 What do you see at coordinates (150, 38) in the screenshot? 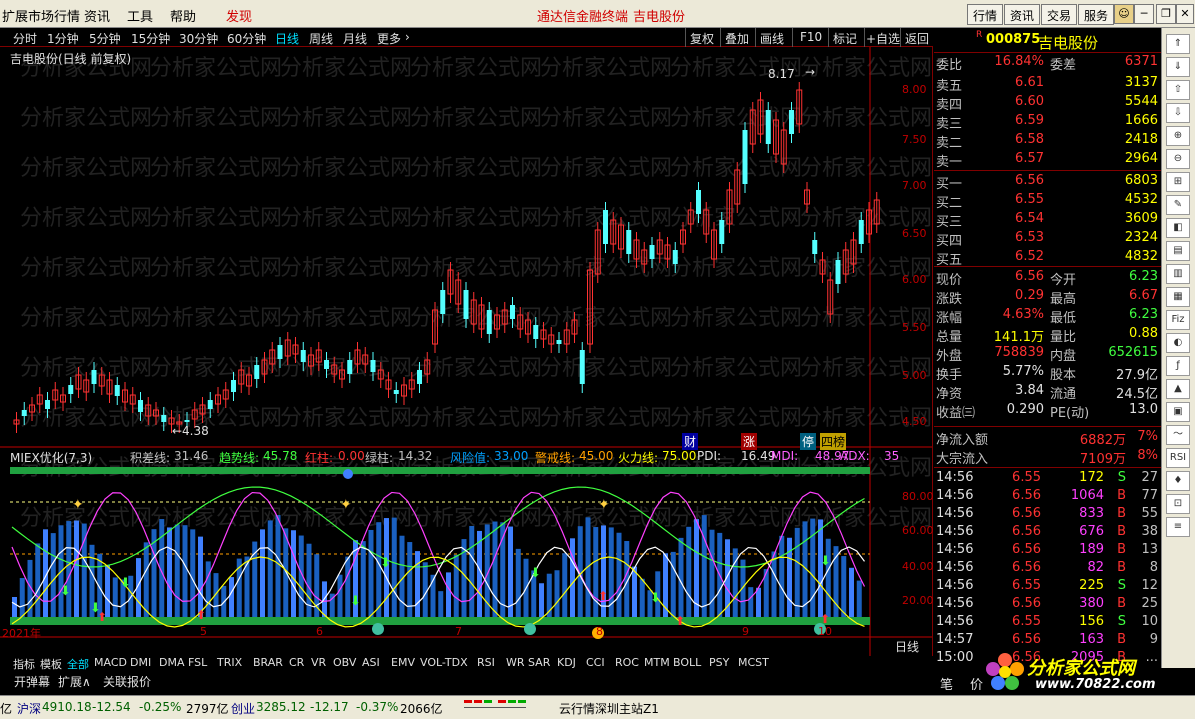
I see `period-tab-15min: 15分钟` at bounding box center [150, 38].